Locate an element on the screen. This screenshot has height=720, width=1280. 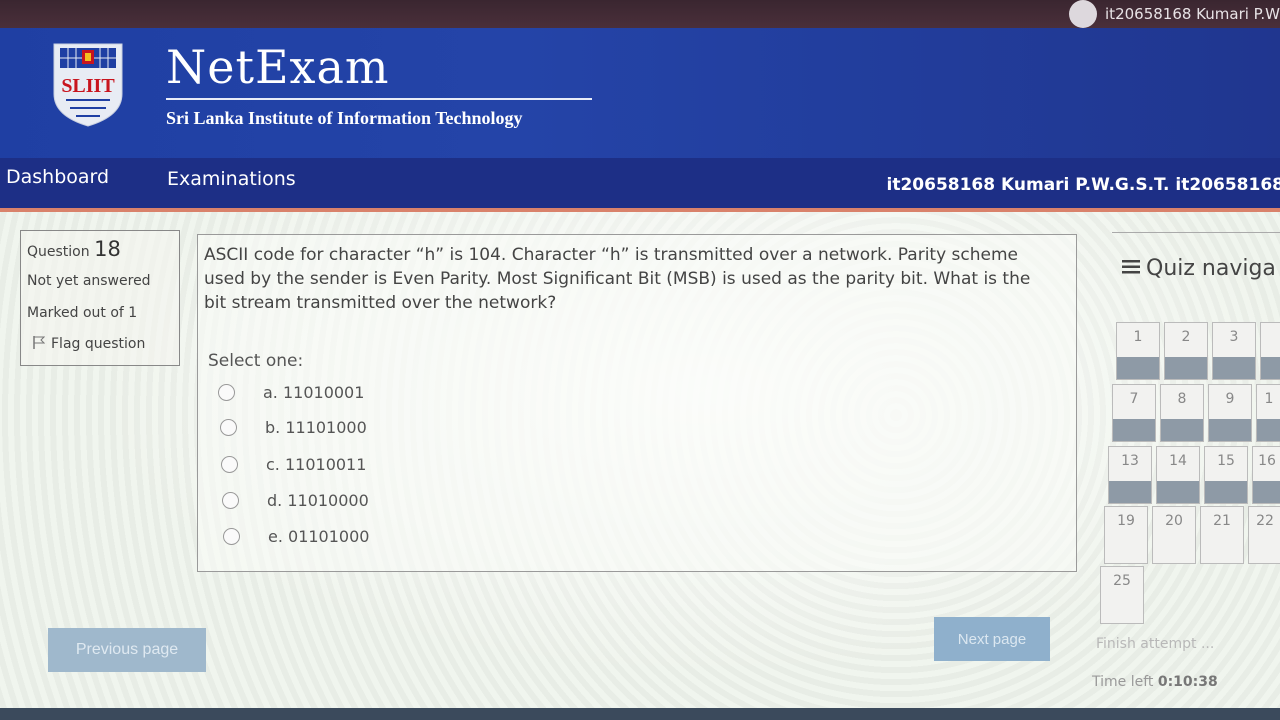
select-one-label: Select one: is located at coordinates (256, 361).